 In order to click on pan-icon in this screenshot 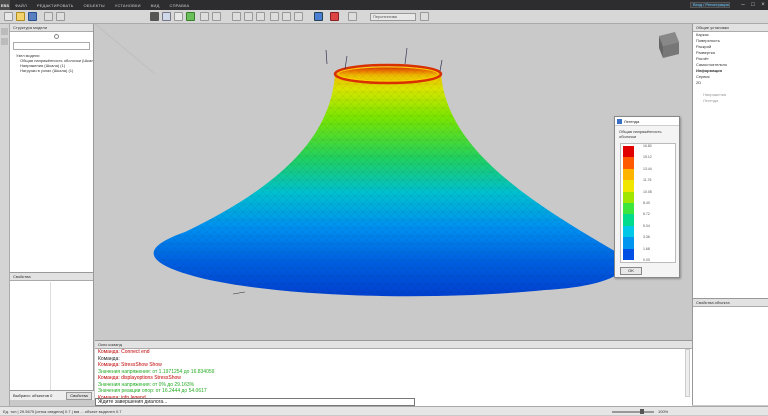, I will do `click(236, 16)`.